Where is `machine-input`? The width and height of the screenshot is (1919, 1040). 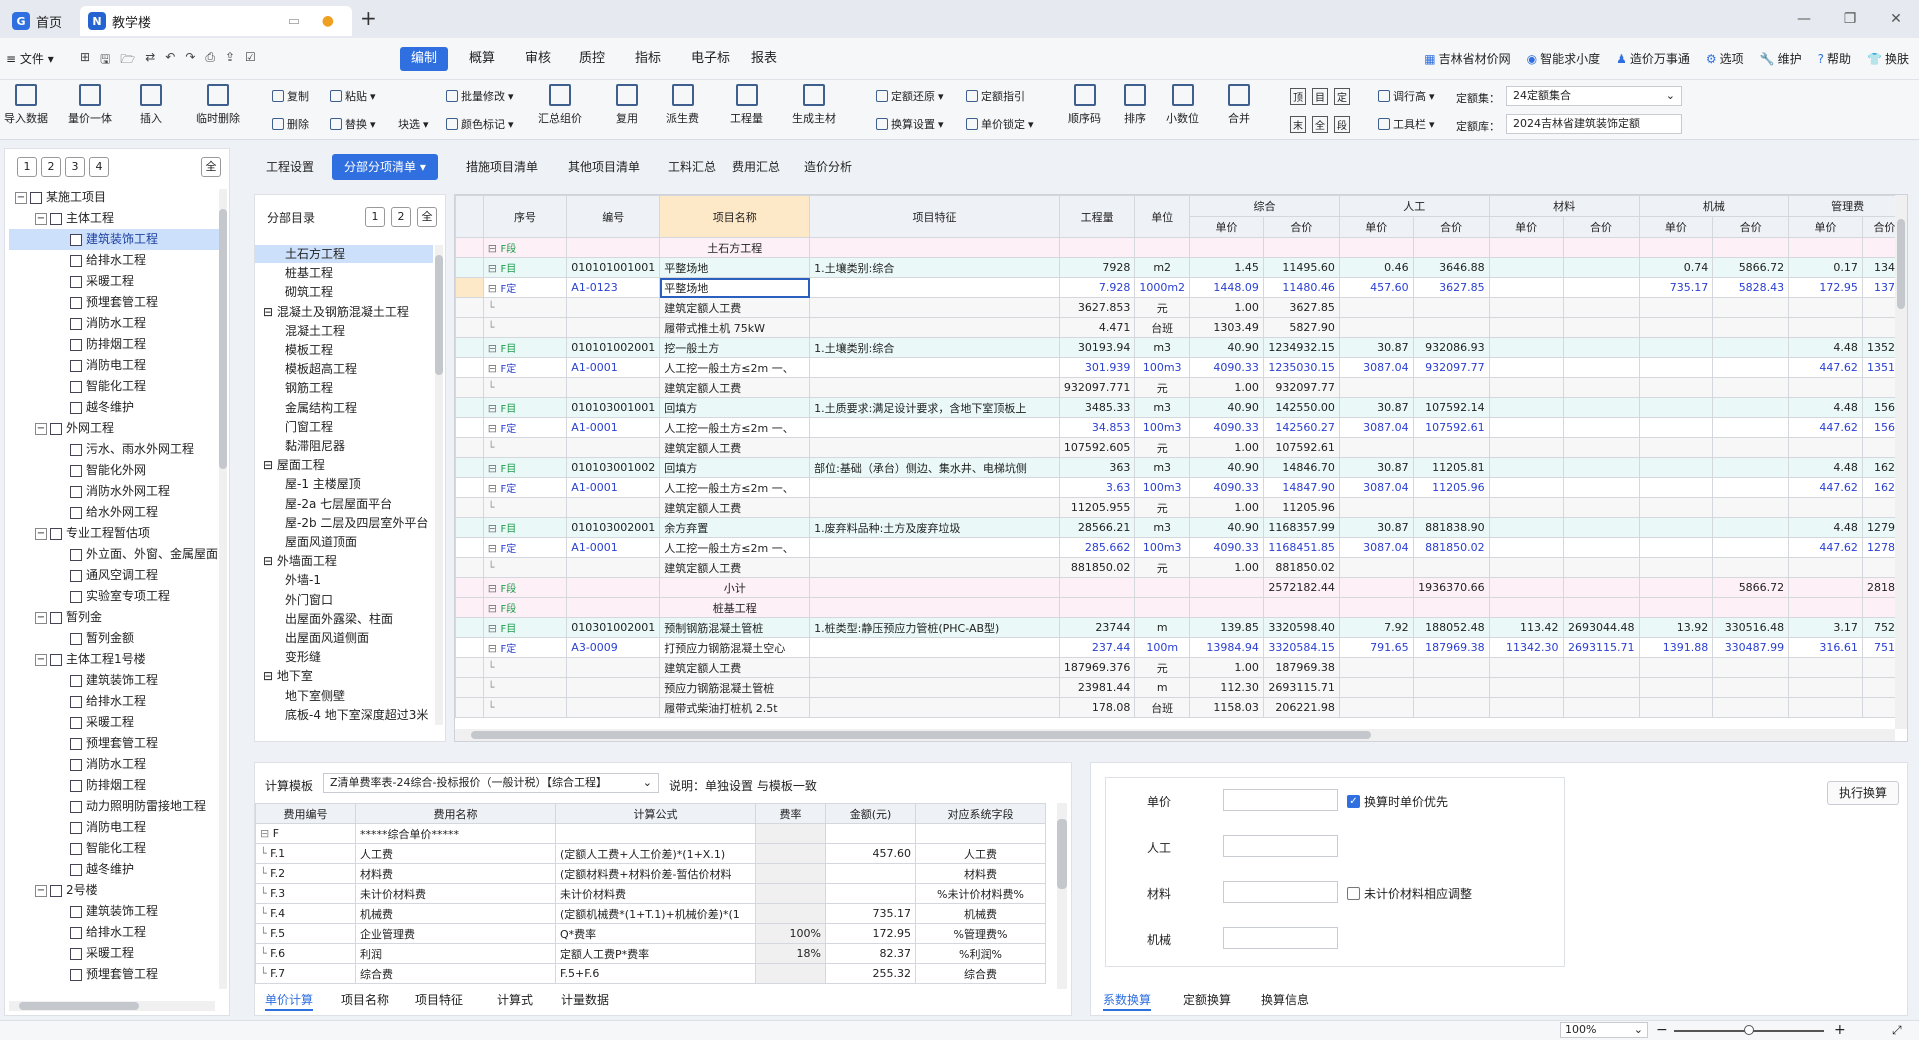
machine-input is located at coordinates (1280, 938).